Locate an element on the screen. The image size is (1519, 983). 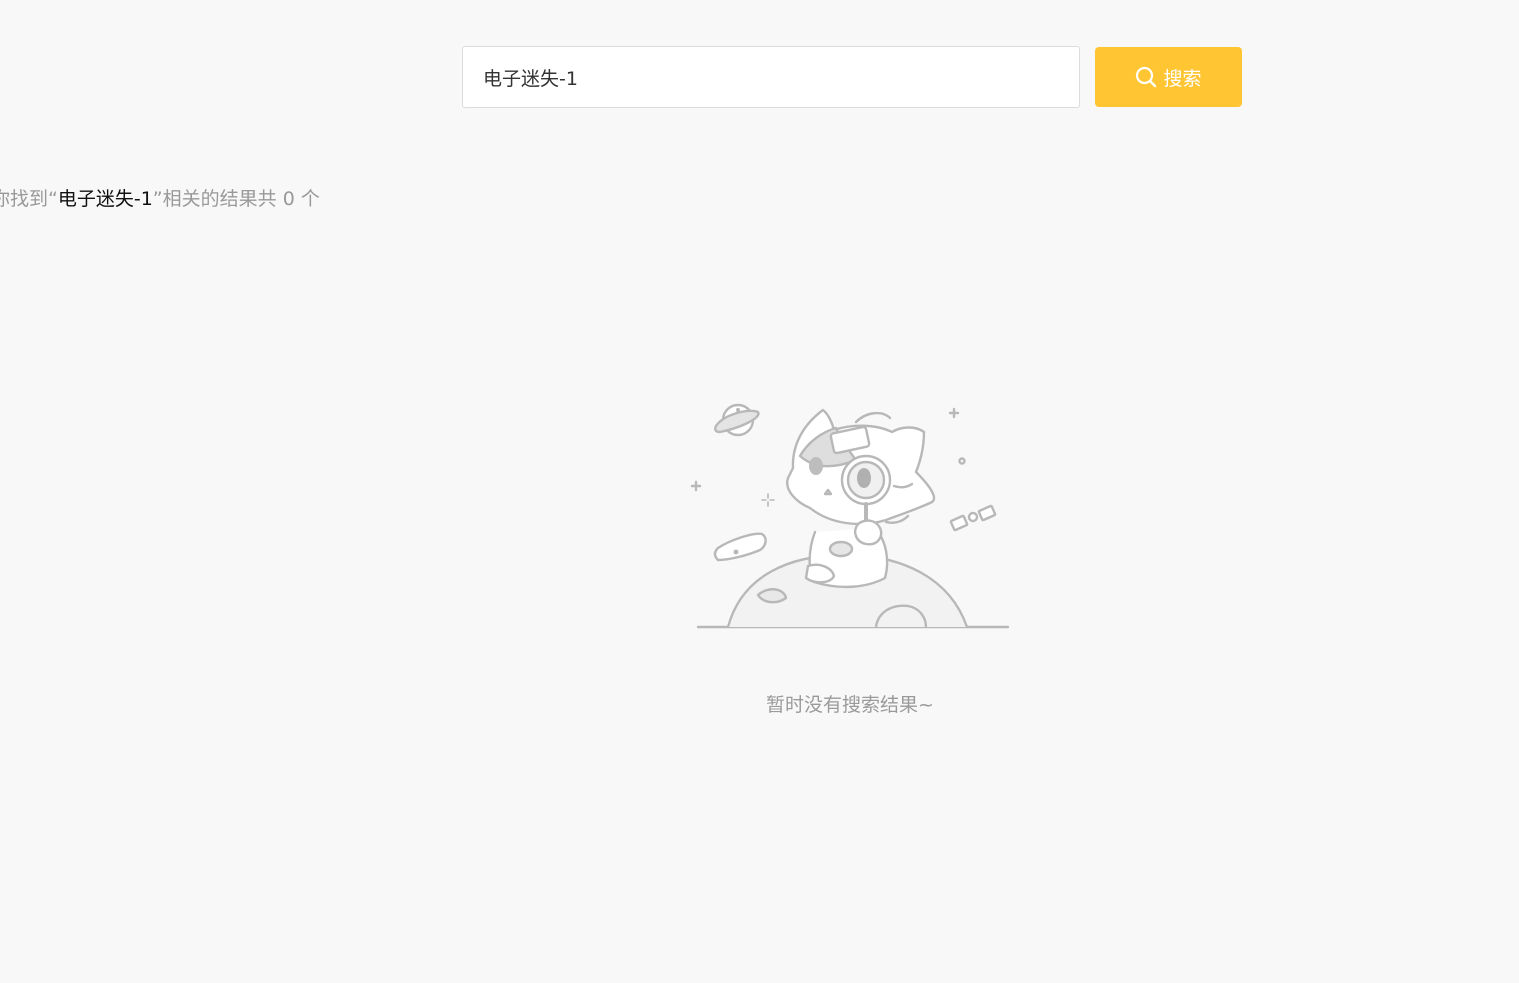
summary-prefix: 为你找到“ is located at coordinates (29, 199).